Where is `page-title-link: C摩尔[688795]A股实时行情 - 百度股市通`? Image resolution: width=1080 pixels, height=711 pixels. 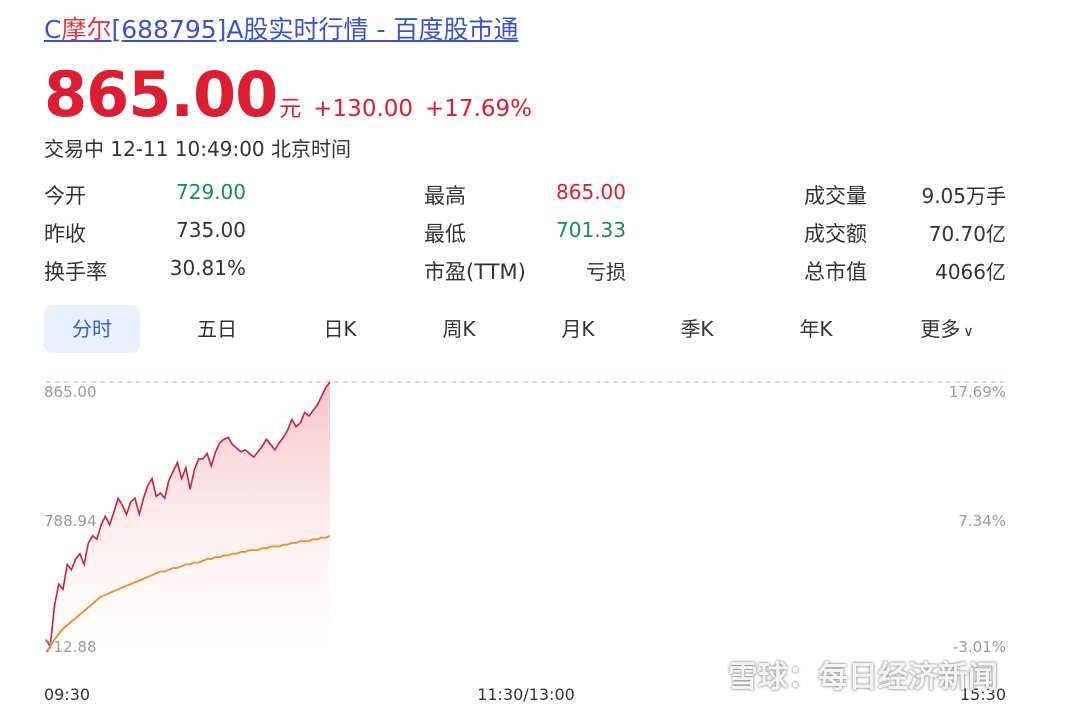 page-title-link: C摩尔[688795]A股实时行情 - 百度股市通 is located at coordinates (281, 28).